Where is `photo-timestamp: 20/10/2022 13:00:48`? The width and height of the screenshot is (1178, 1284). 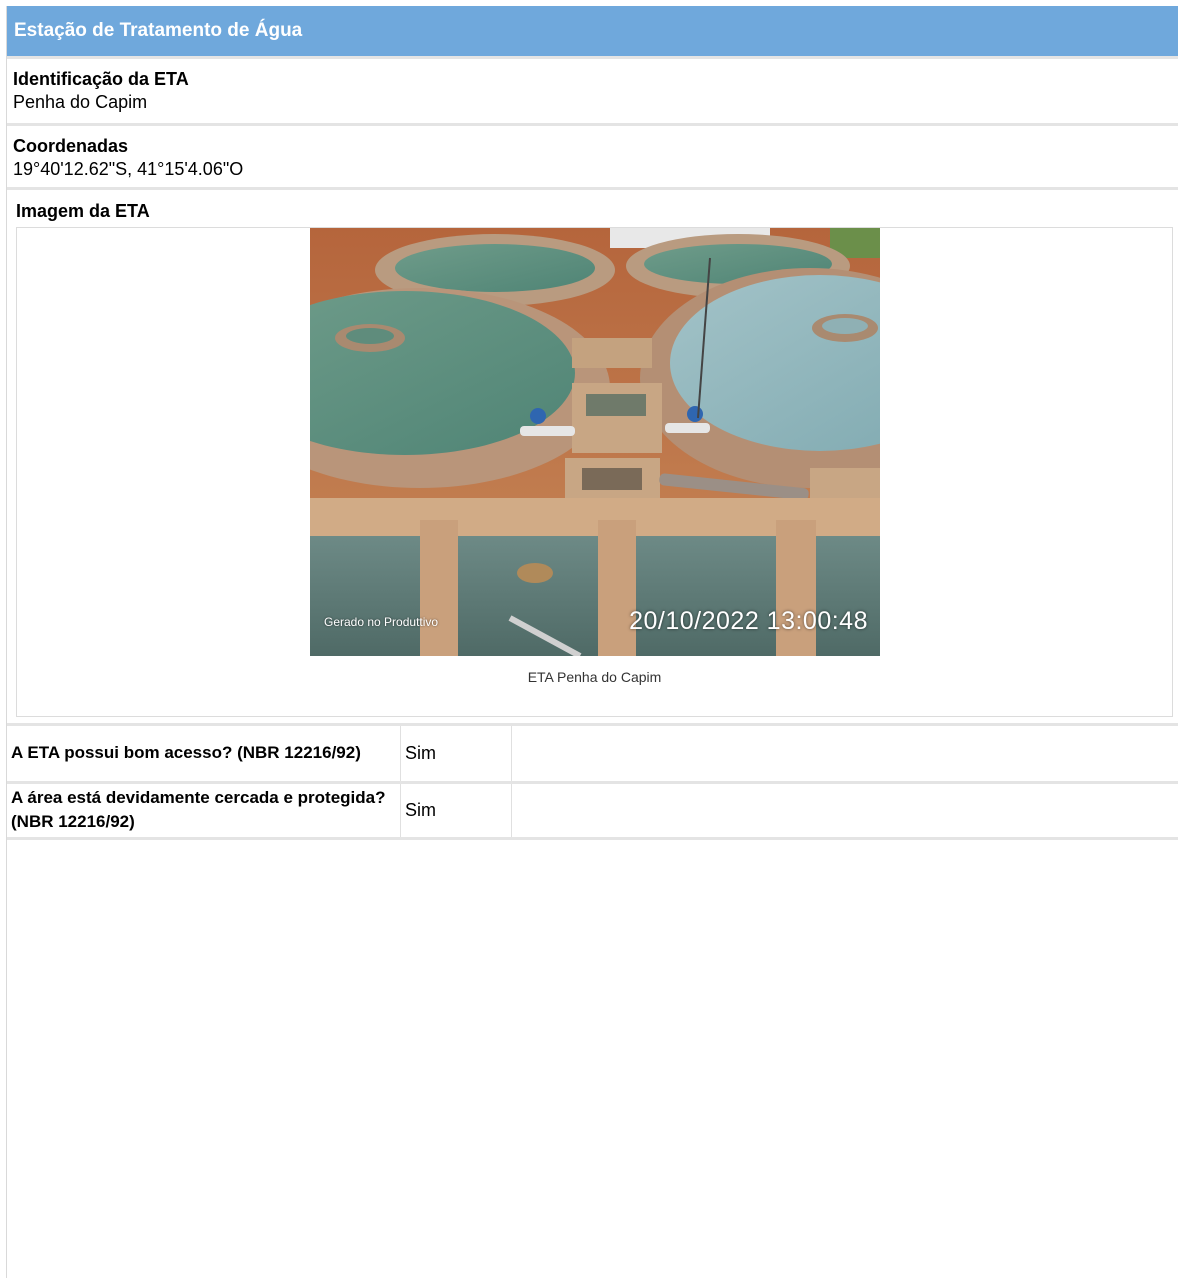 photo-timestamp: 20/10/2022 13:00:48 is located at coordinates (748, 621).